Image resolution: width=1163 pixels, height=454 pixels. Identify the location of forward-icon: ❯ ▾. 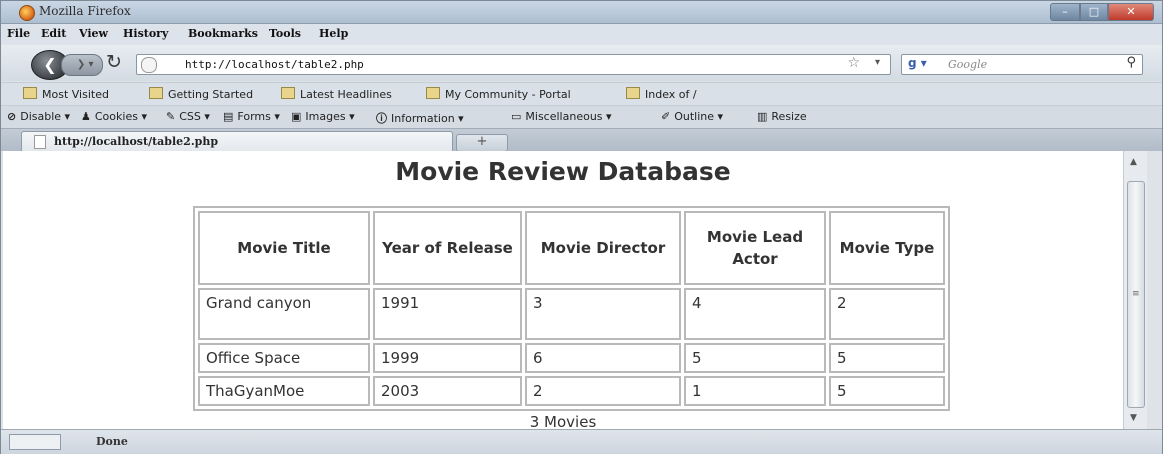
(82, 65).